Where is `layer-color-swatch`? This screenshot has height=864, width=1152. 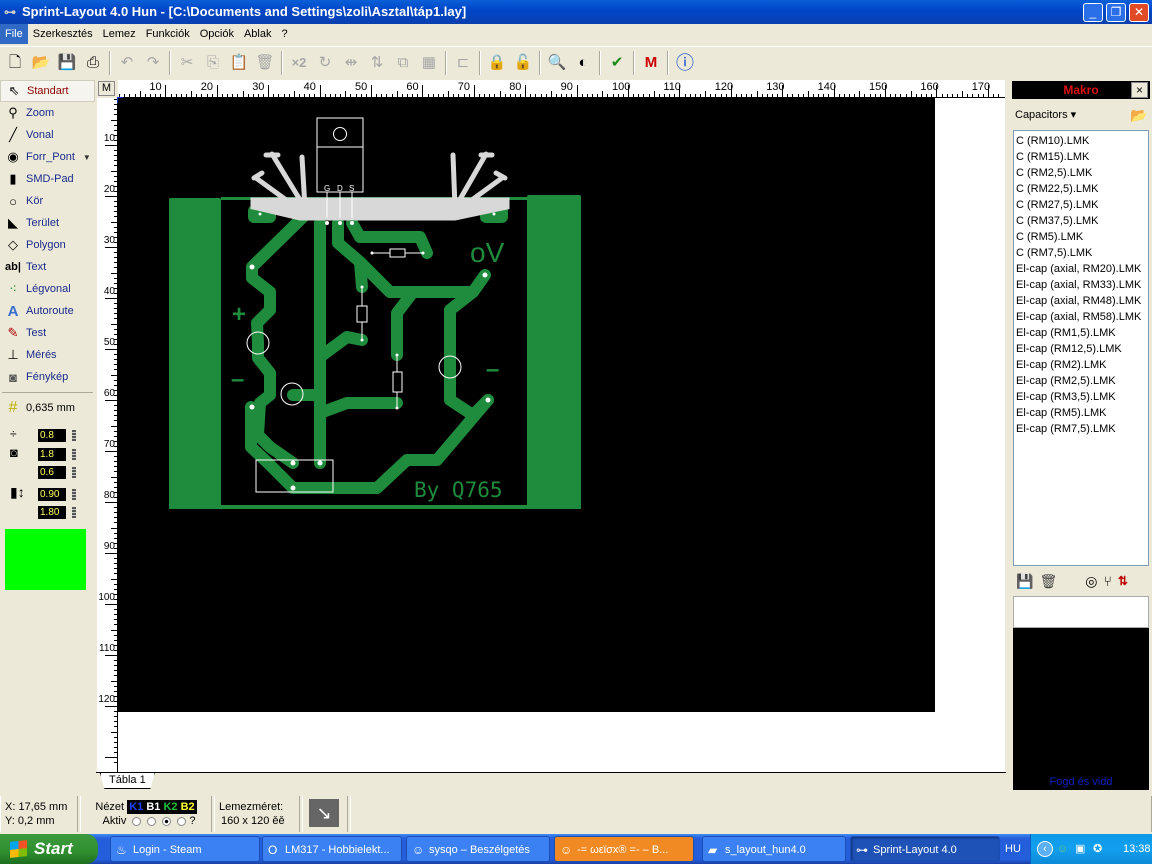 layer-color-swatch is located at coordinates (45, 559).